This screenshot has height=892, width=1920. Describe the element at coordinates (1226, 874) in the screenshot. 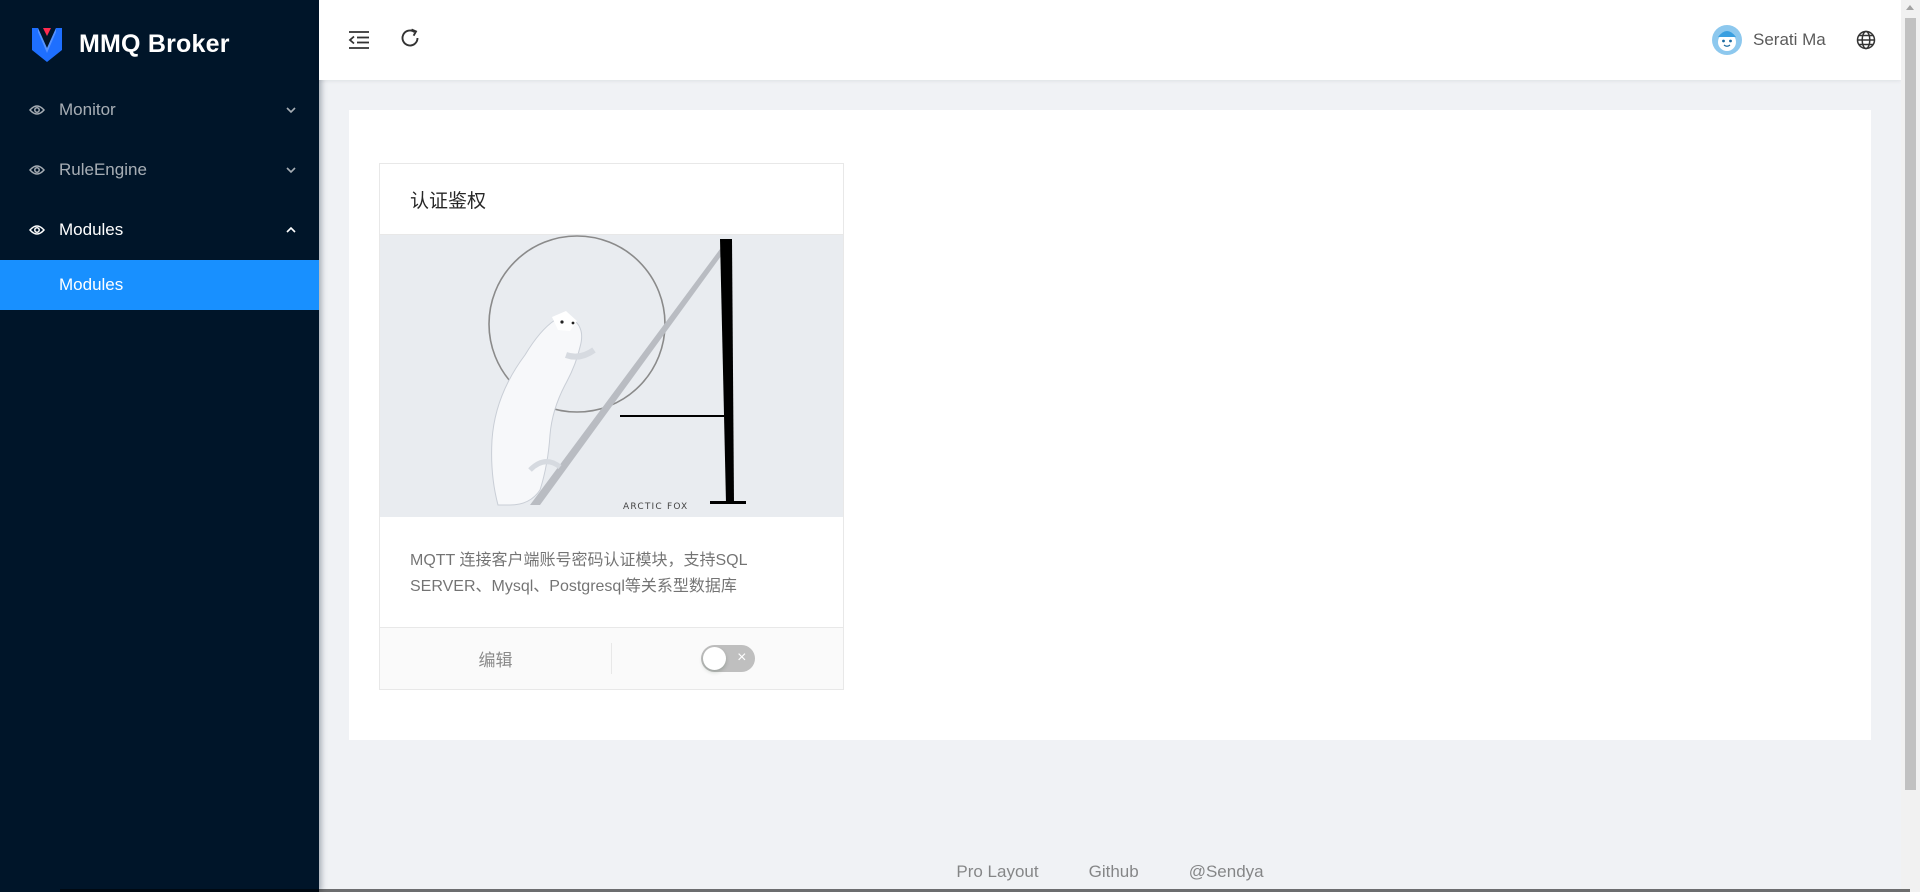

I see `footer-link-sendya: @Sendya` at that location.